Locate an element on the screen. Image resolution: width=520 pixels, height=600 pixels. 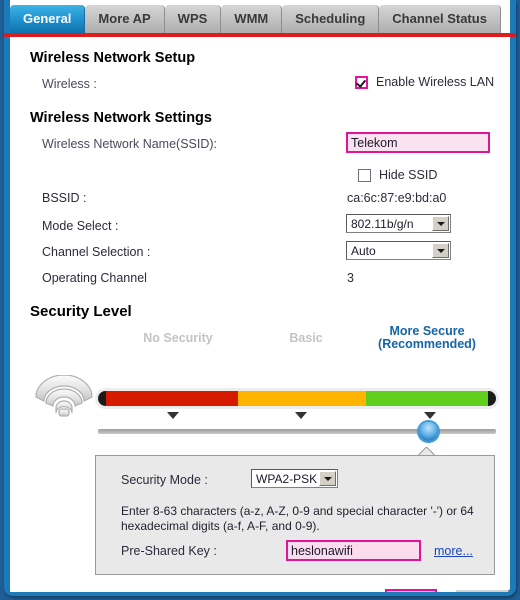
pre-shared-key-label: Pre-Shared Key : is located at coordinates (169, 551).